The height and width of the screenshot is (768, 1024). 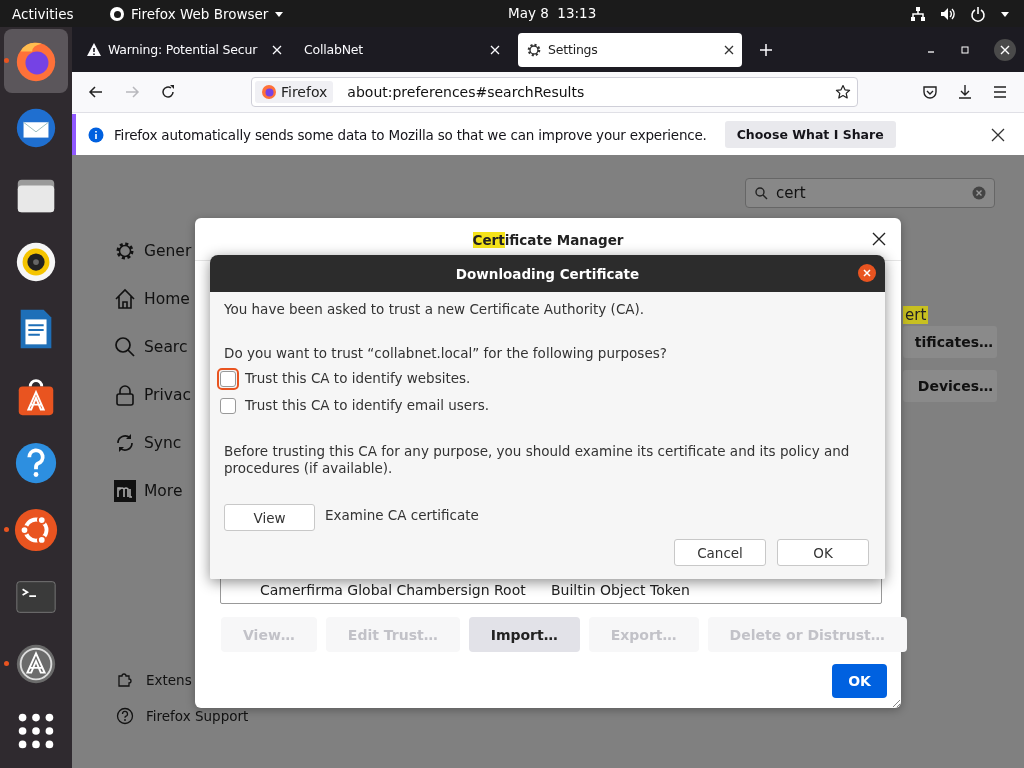 I want to click on lock-icon, so click(x=125, y=395).